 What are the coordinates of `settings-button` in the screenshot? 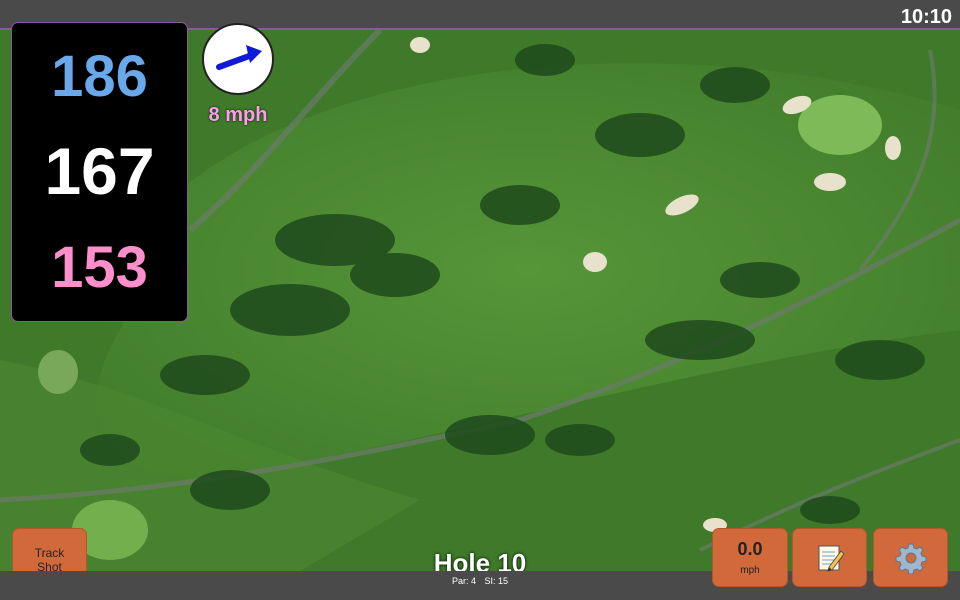 It's located at (910, 557).